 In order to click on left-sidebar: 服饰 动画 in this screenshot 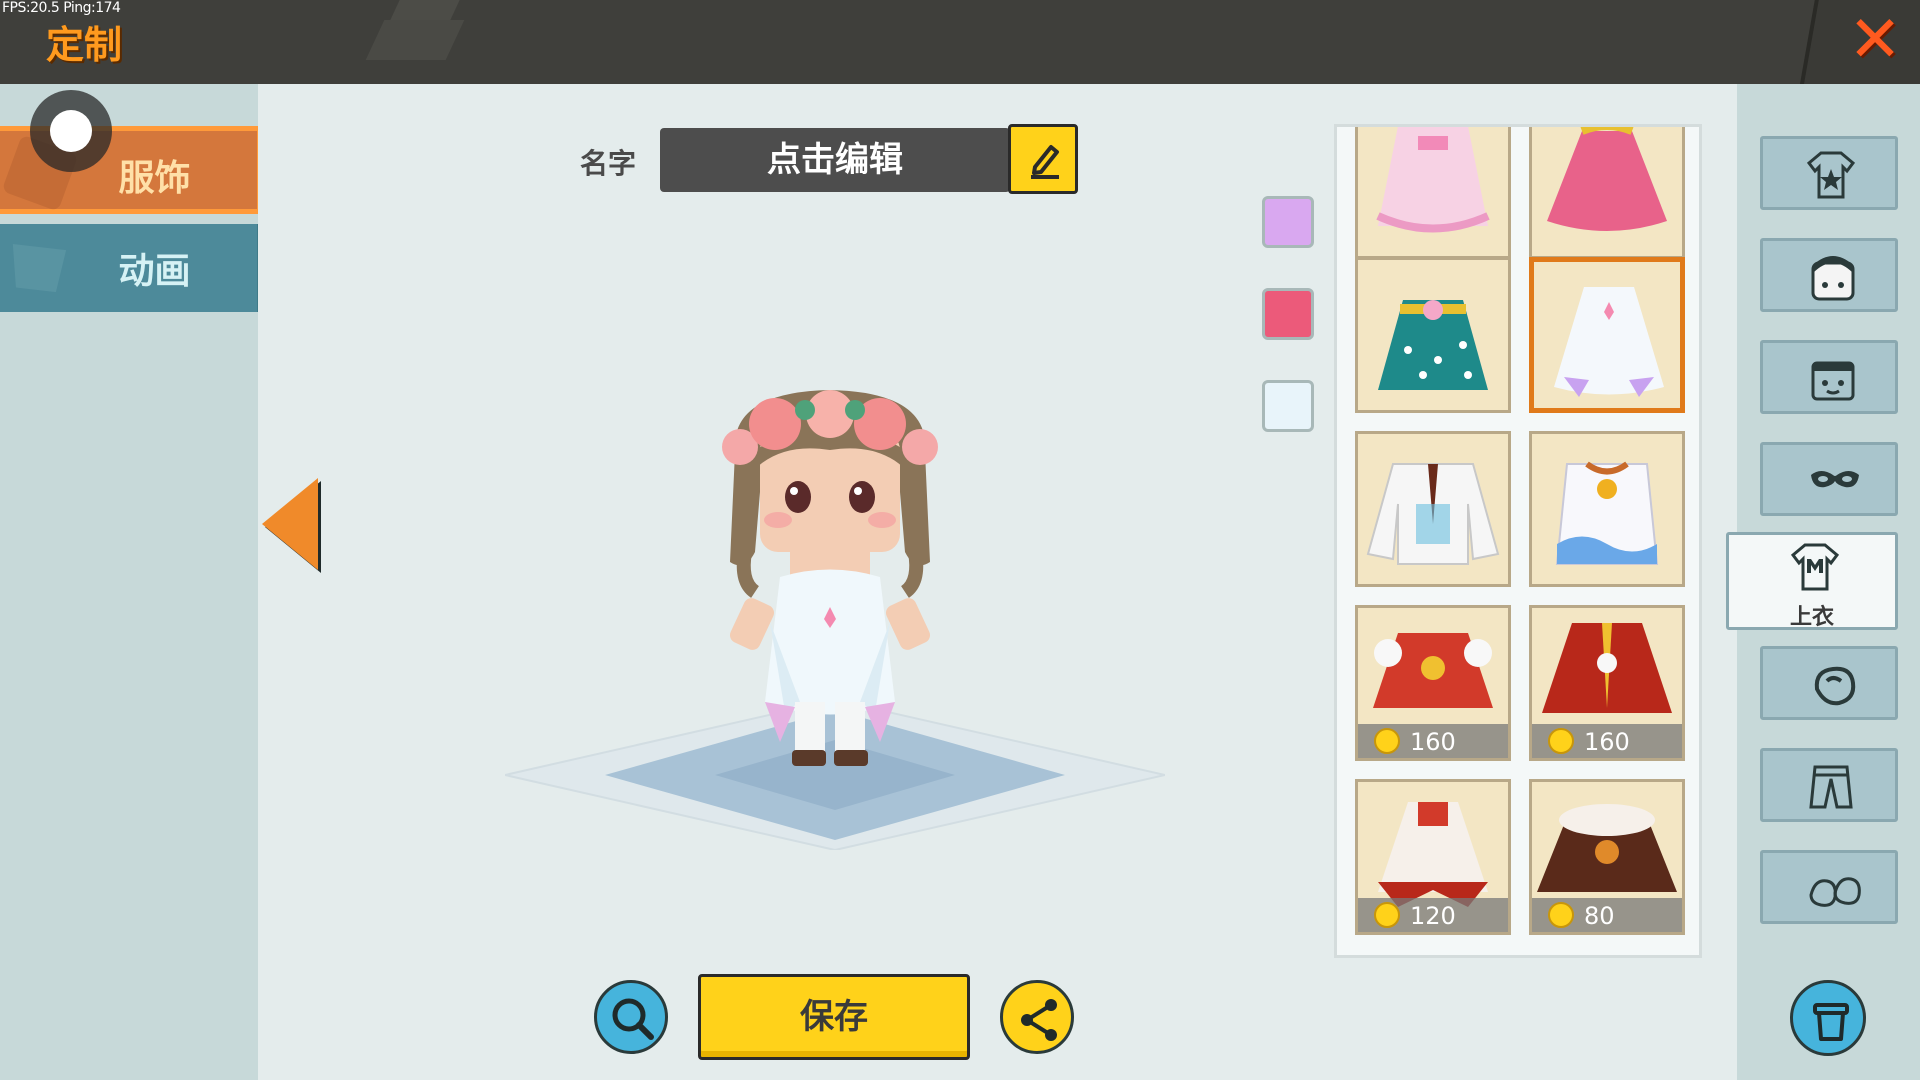, I will do `click(131, 582)`.